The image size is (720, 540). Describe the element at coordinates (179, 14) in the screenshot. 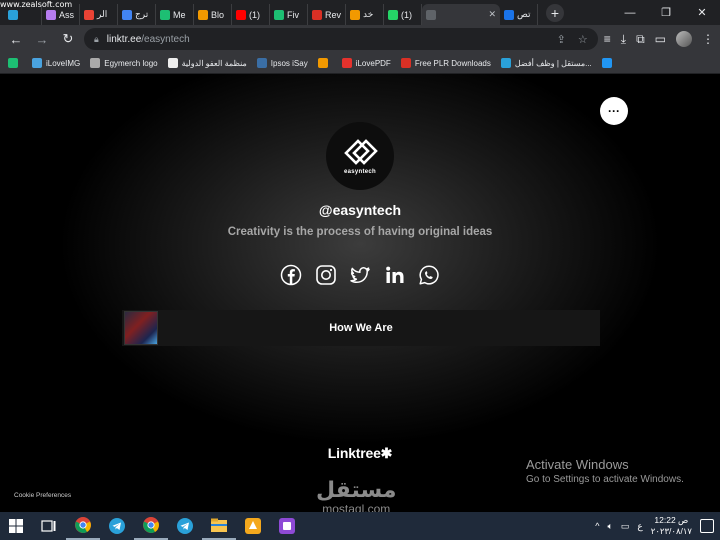

I see `tab-title: Me` at that location.